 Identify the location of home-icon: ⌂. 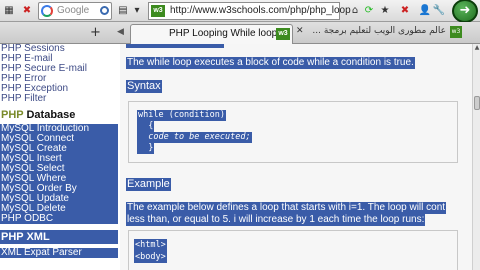
(355, 11).